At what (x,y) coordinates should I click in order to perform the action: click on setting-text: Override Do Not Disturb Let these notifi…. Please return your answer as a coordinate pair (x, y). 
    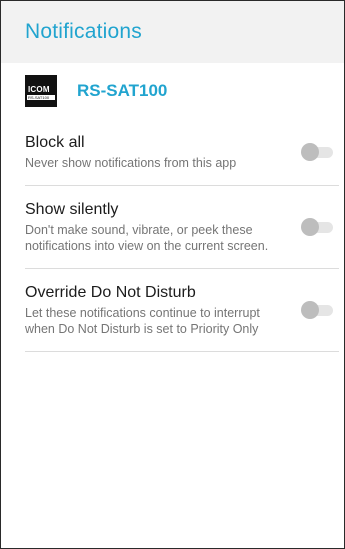
    Looking at the image, I should click on (156, 310).